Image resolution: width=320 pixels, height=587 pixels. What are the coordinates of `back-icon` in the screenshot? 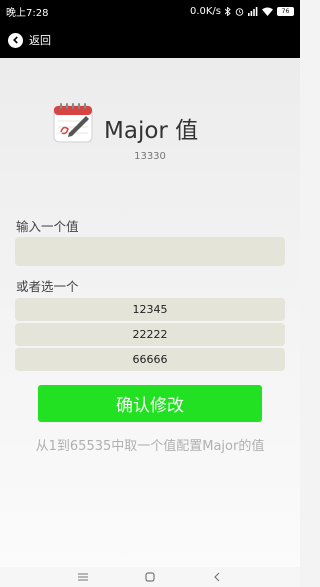 It's located at (15, 40).